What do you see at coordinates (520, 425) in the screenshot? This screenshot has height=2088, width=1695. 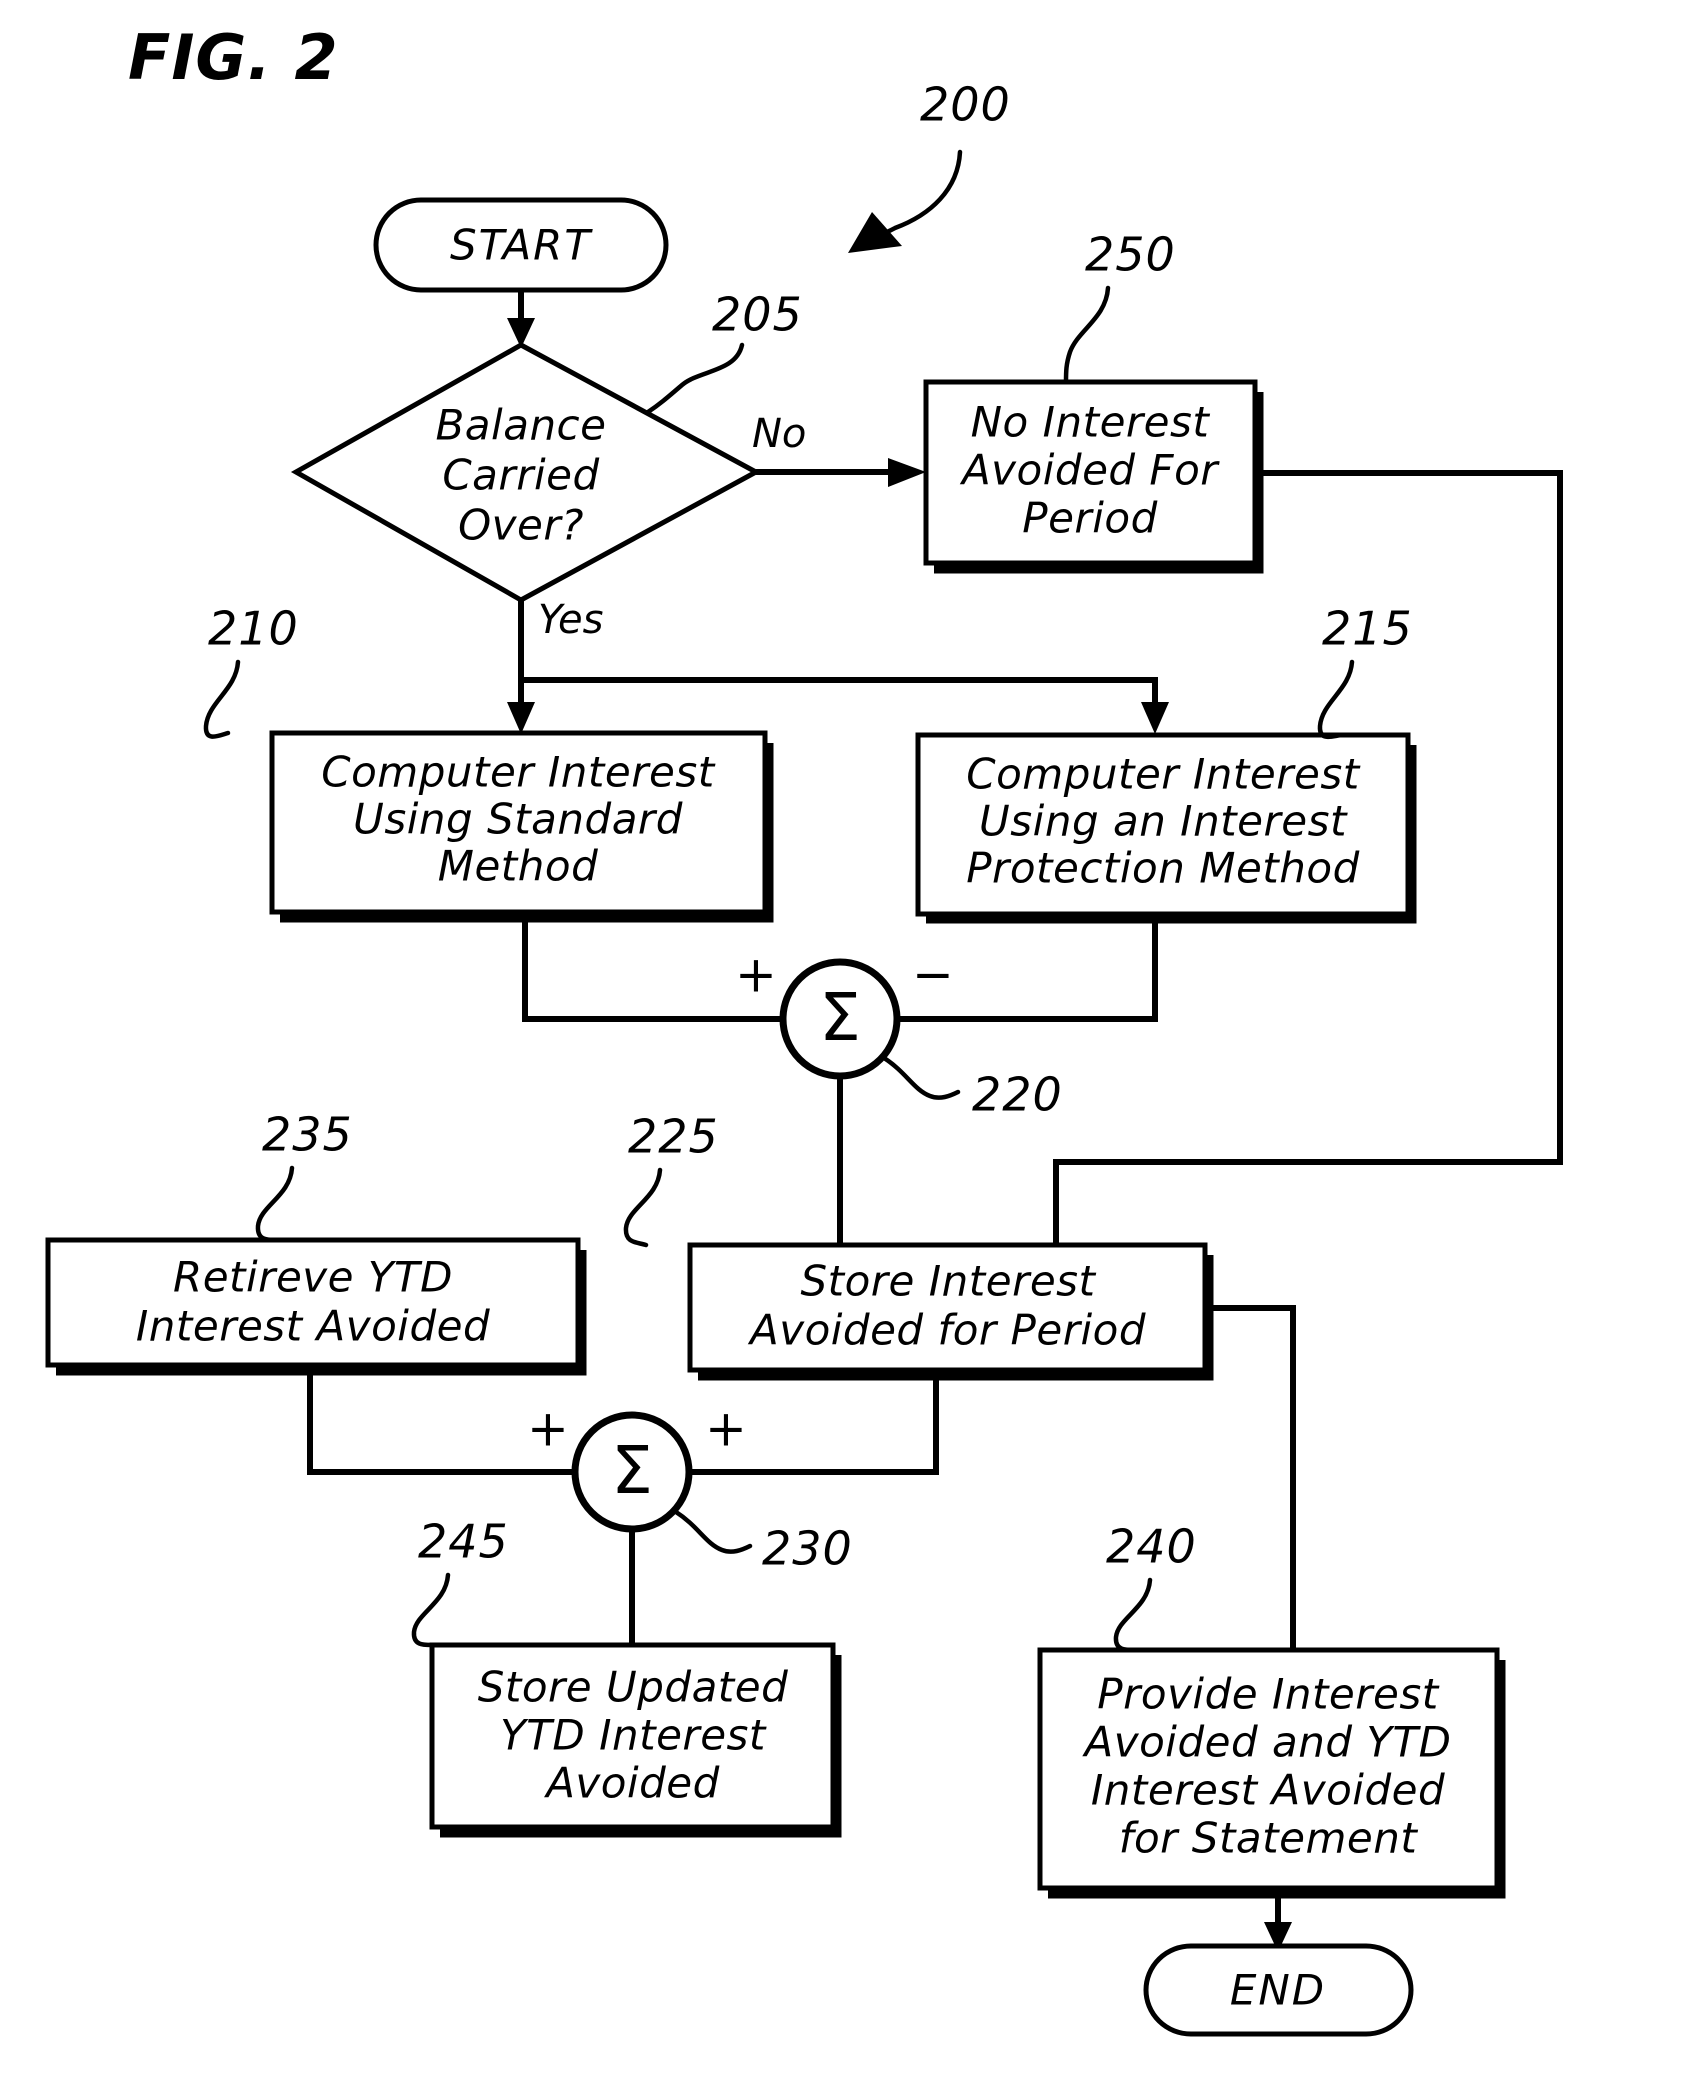 I see `decision-205-line1: Balance` at bounding box center [520, 425].